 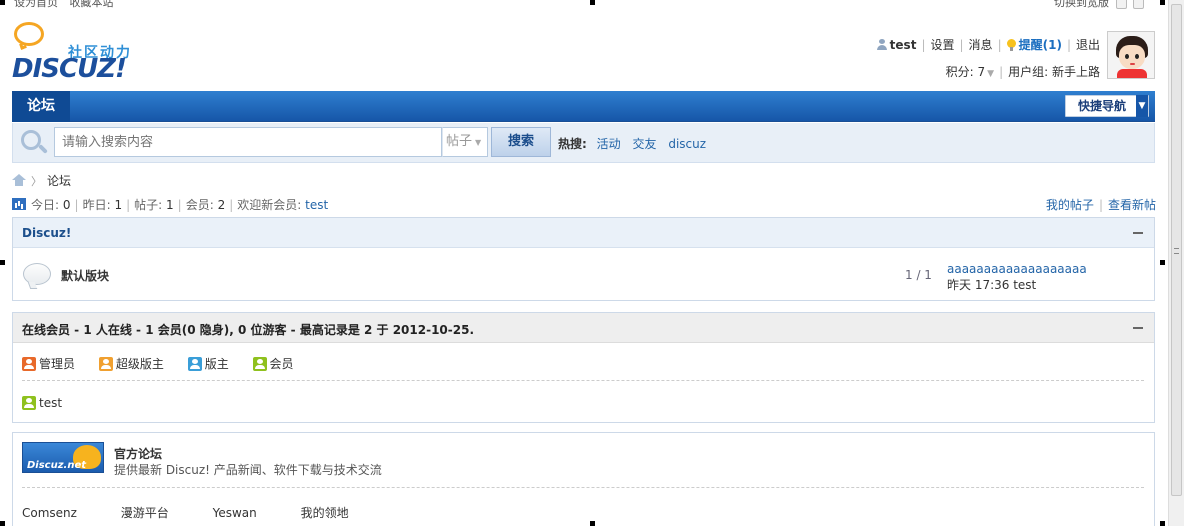 What do you see at coordinates (583, 106) in the screenshot?
I see `main-nav: 论坛 快捷导航 ▼` at bounding box center [583, 106].